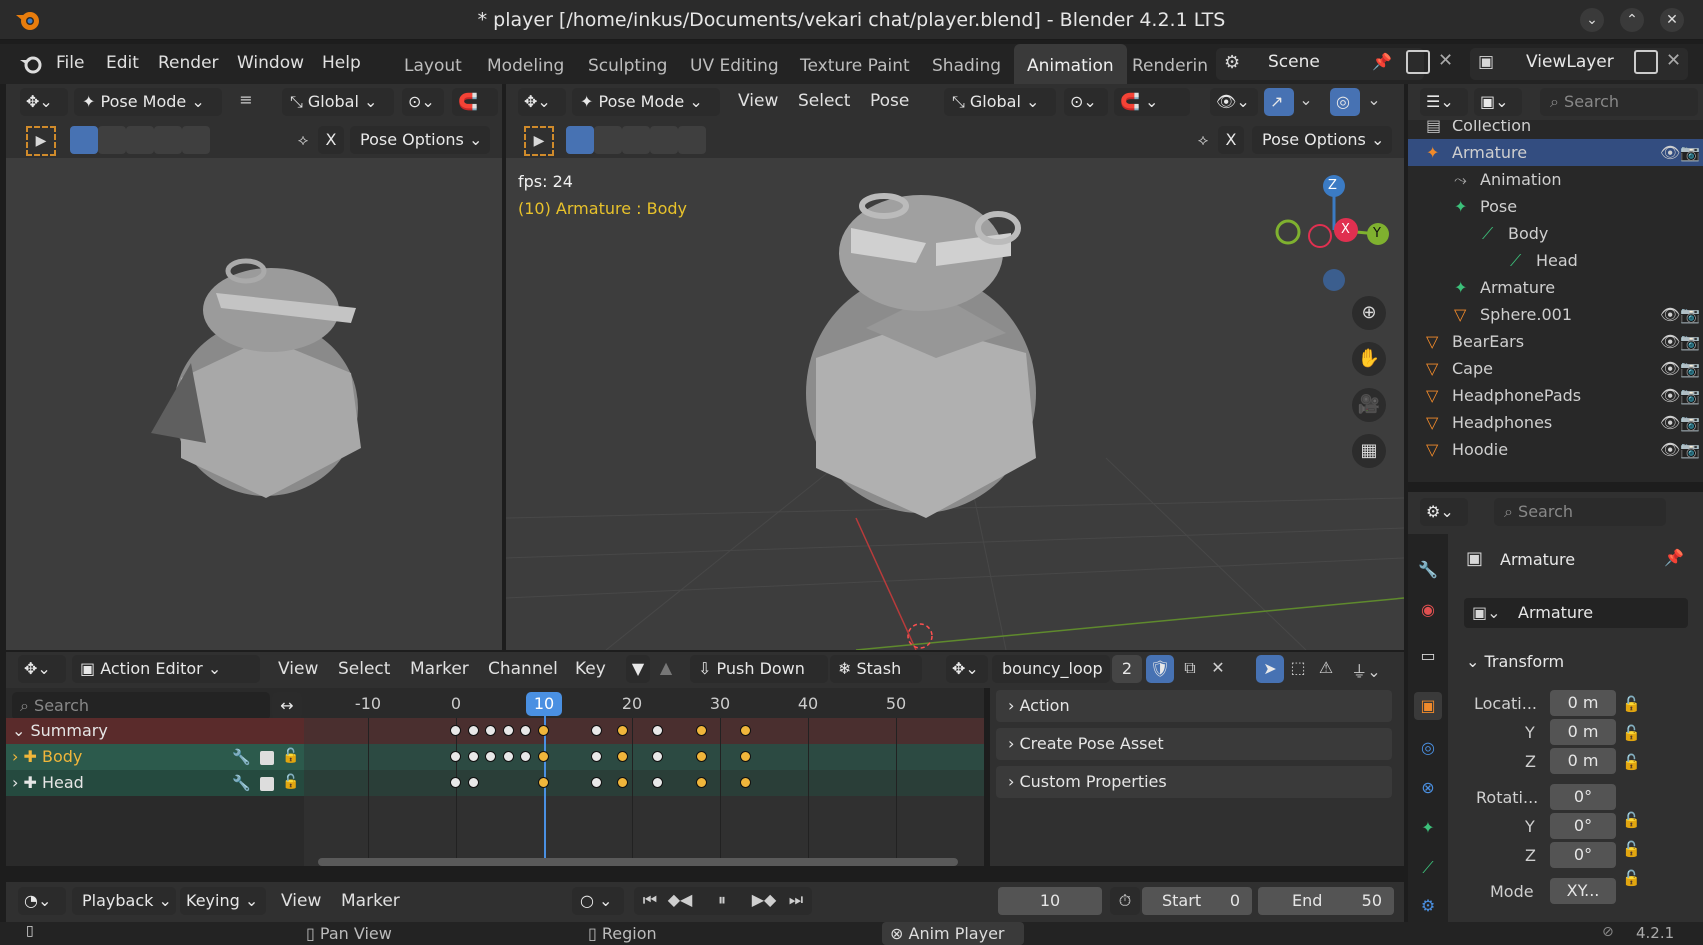 The image size is (1703, 945). Describe the element at coordinates (1428, 828) in the screenshot. I see `armature-data-tab-icon: ✦` at that location.